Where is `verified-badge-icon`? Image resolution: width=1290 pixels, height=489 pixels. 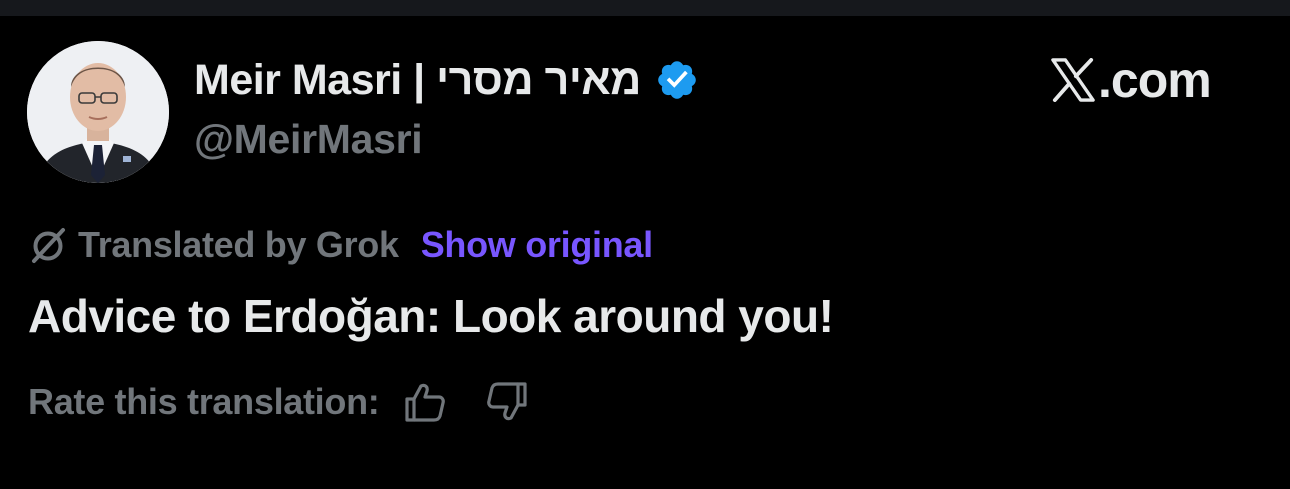
verified-badge-icon is located at coordinates (677, 80).